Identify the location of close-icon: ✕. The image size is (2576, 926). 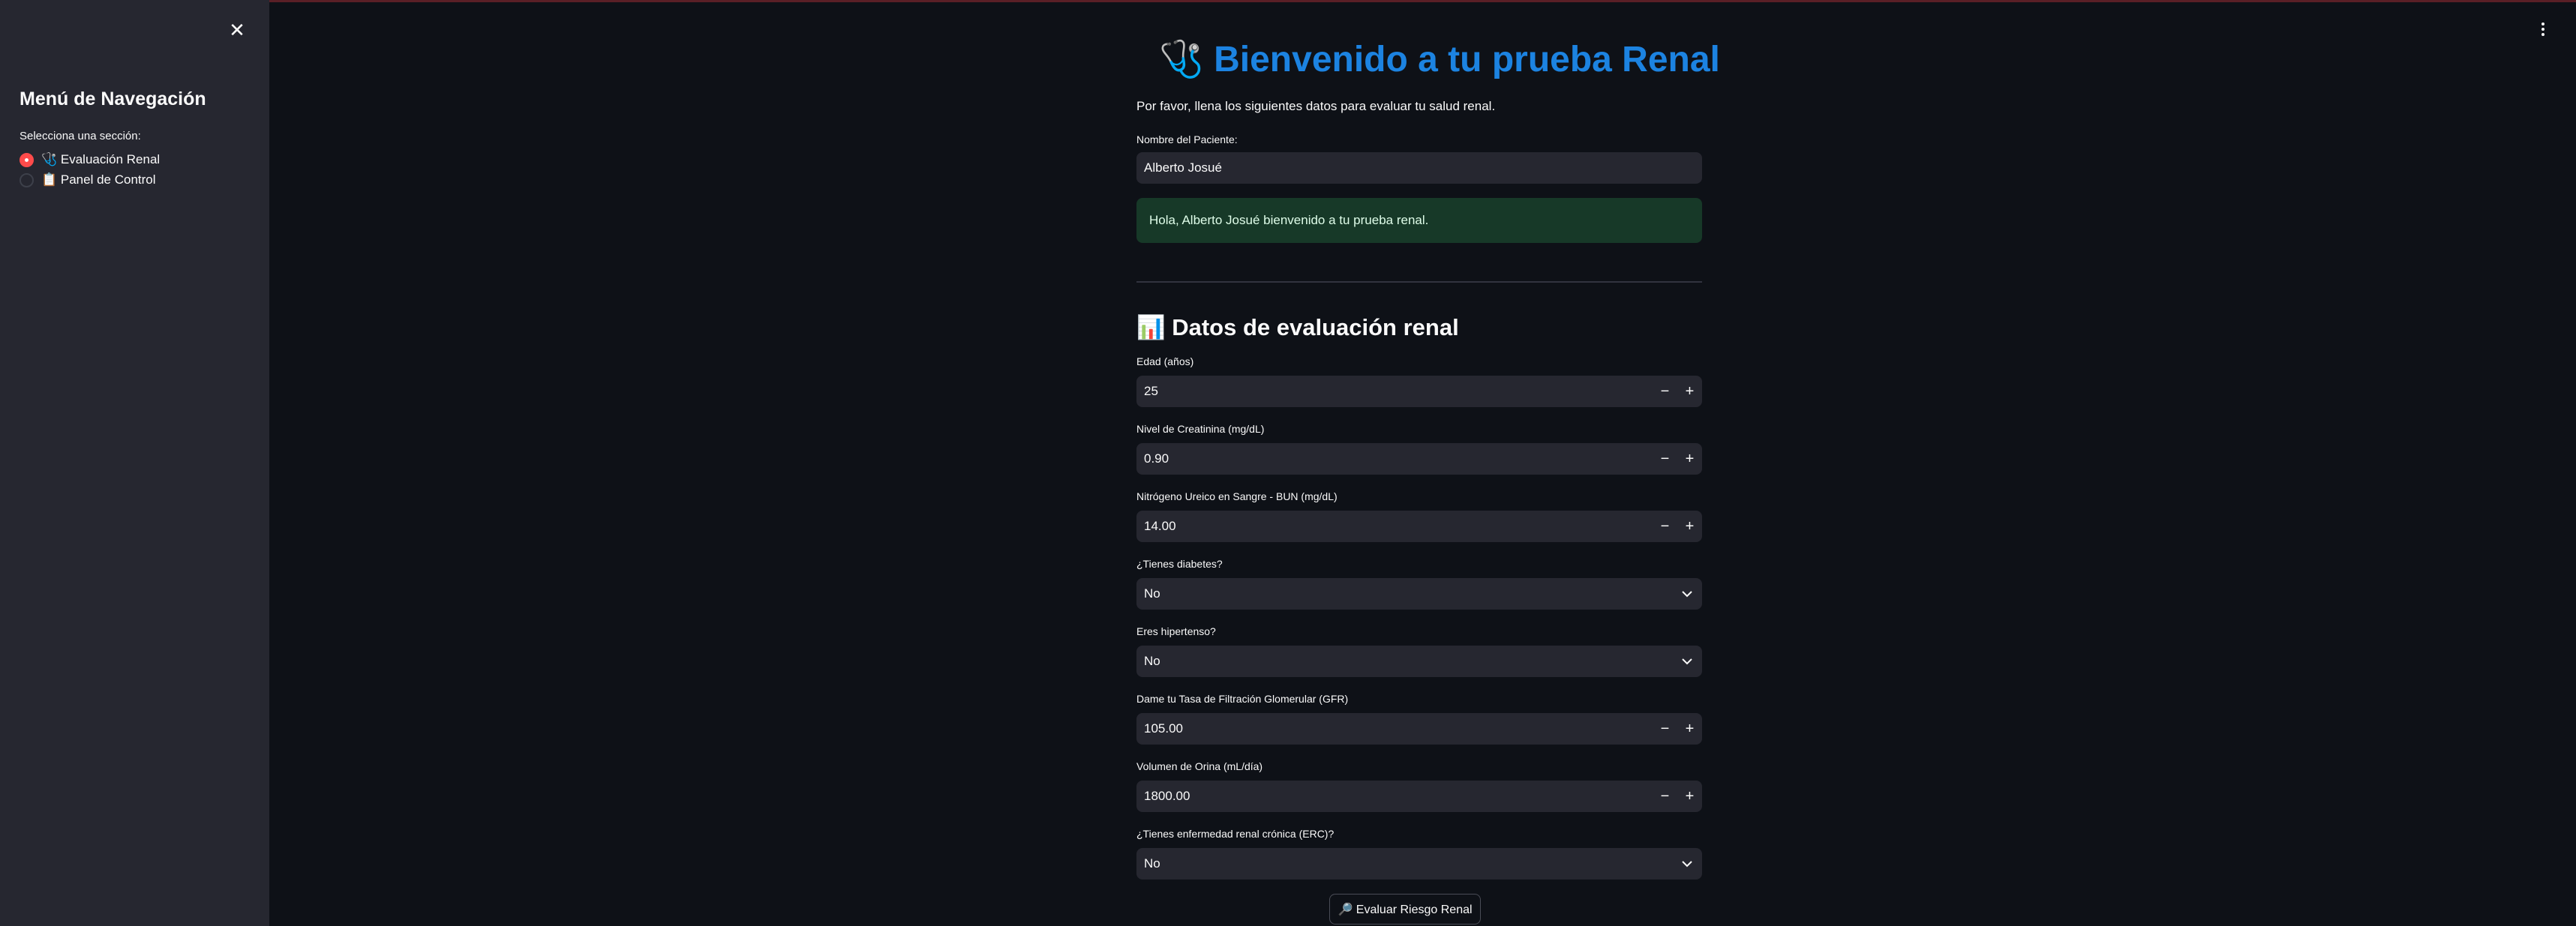
(237, 30).